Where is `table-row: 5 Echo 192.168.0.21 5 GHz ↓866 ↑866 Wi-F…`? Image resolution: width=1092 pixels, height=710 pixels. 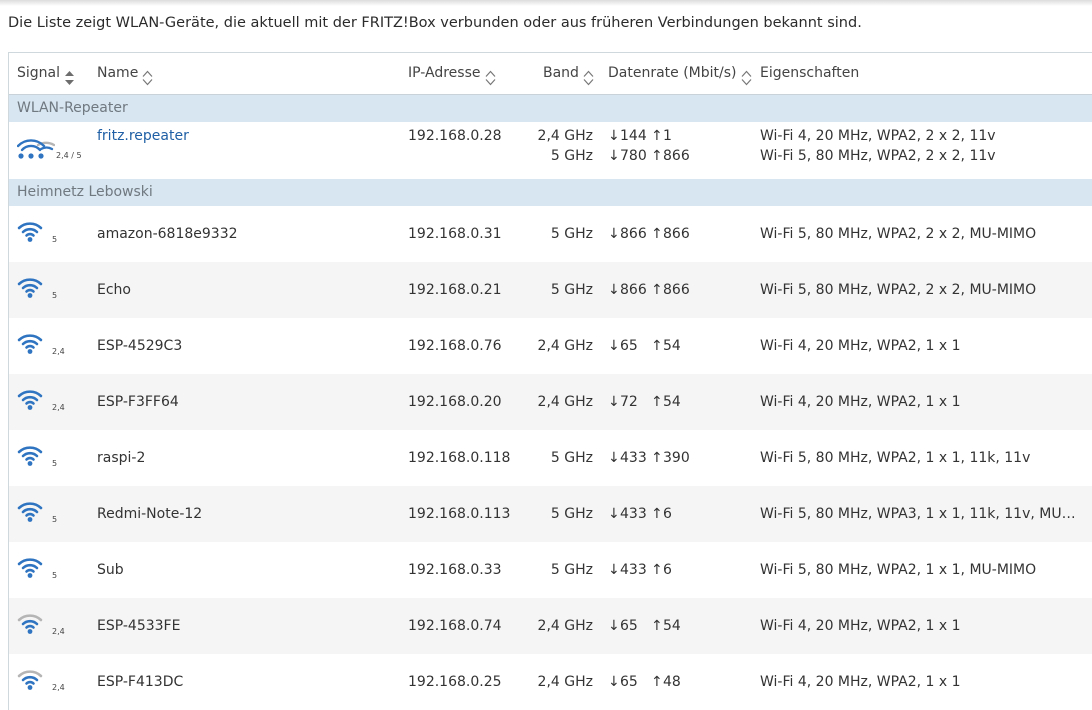
table-row: 5 Echo 192.168.0.21 5 GHz ↓866 ↑866 Wi-F… is located at coordinates (550, 290).